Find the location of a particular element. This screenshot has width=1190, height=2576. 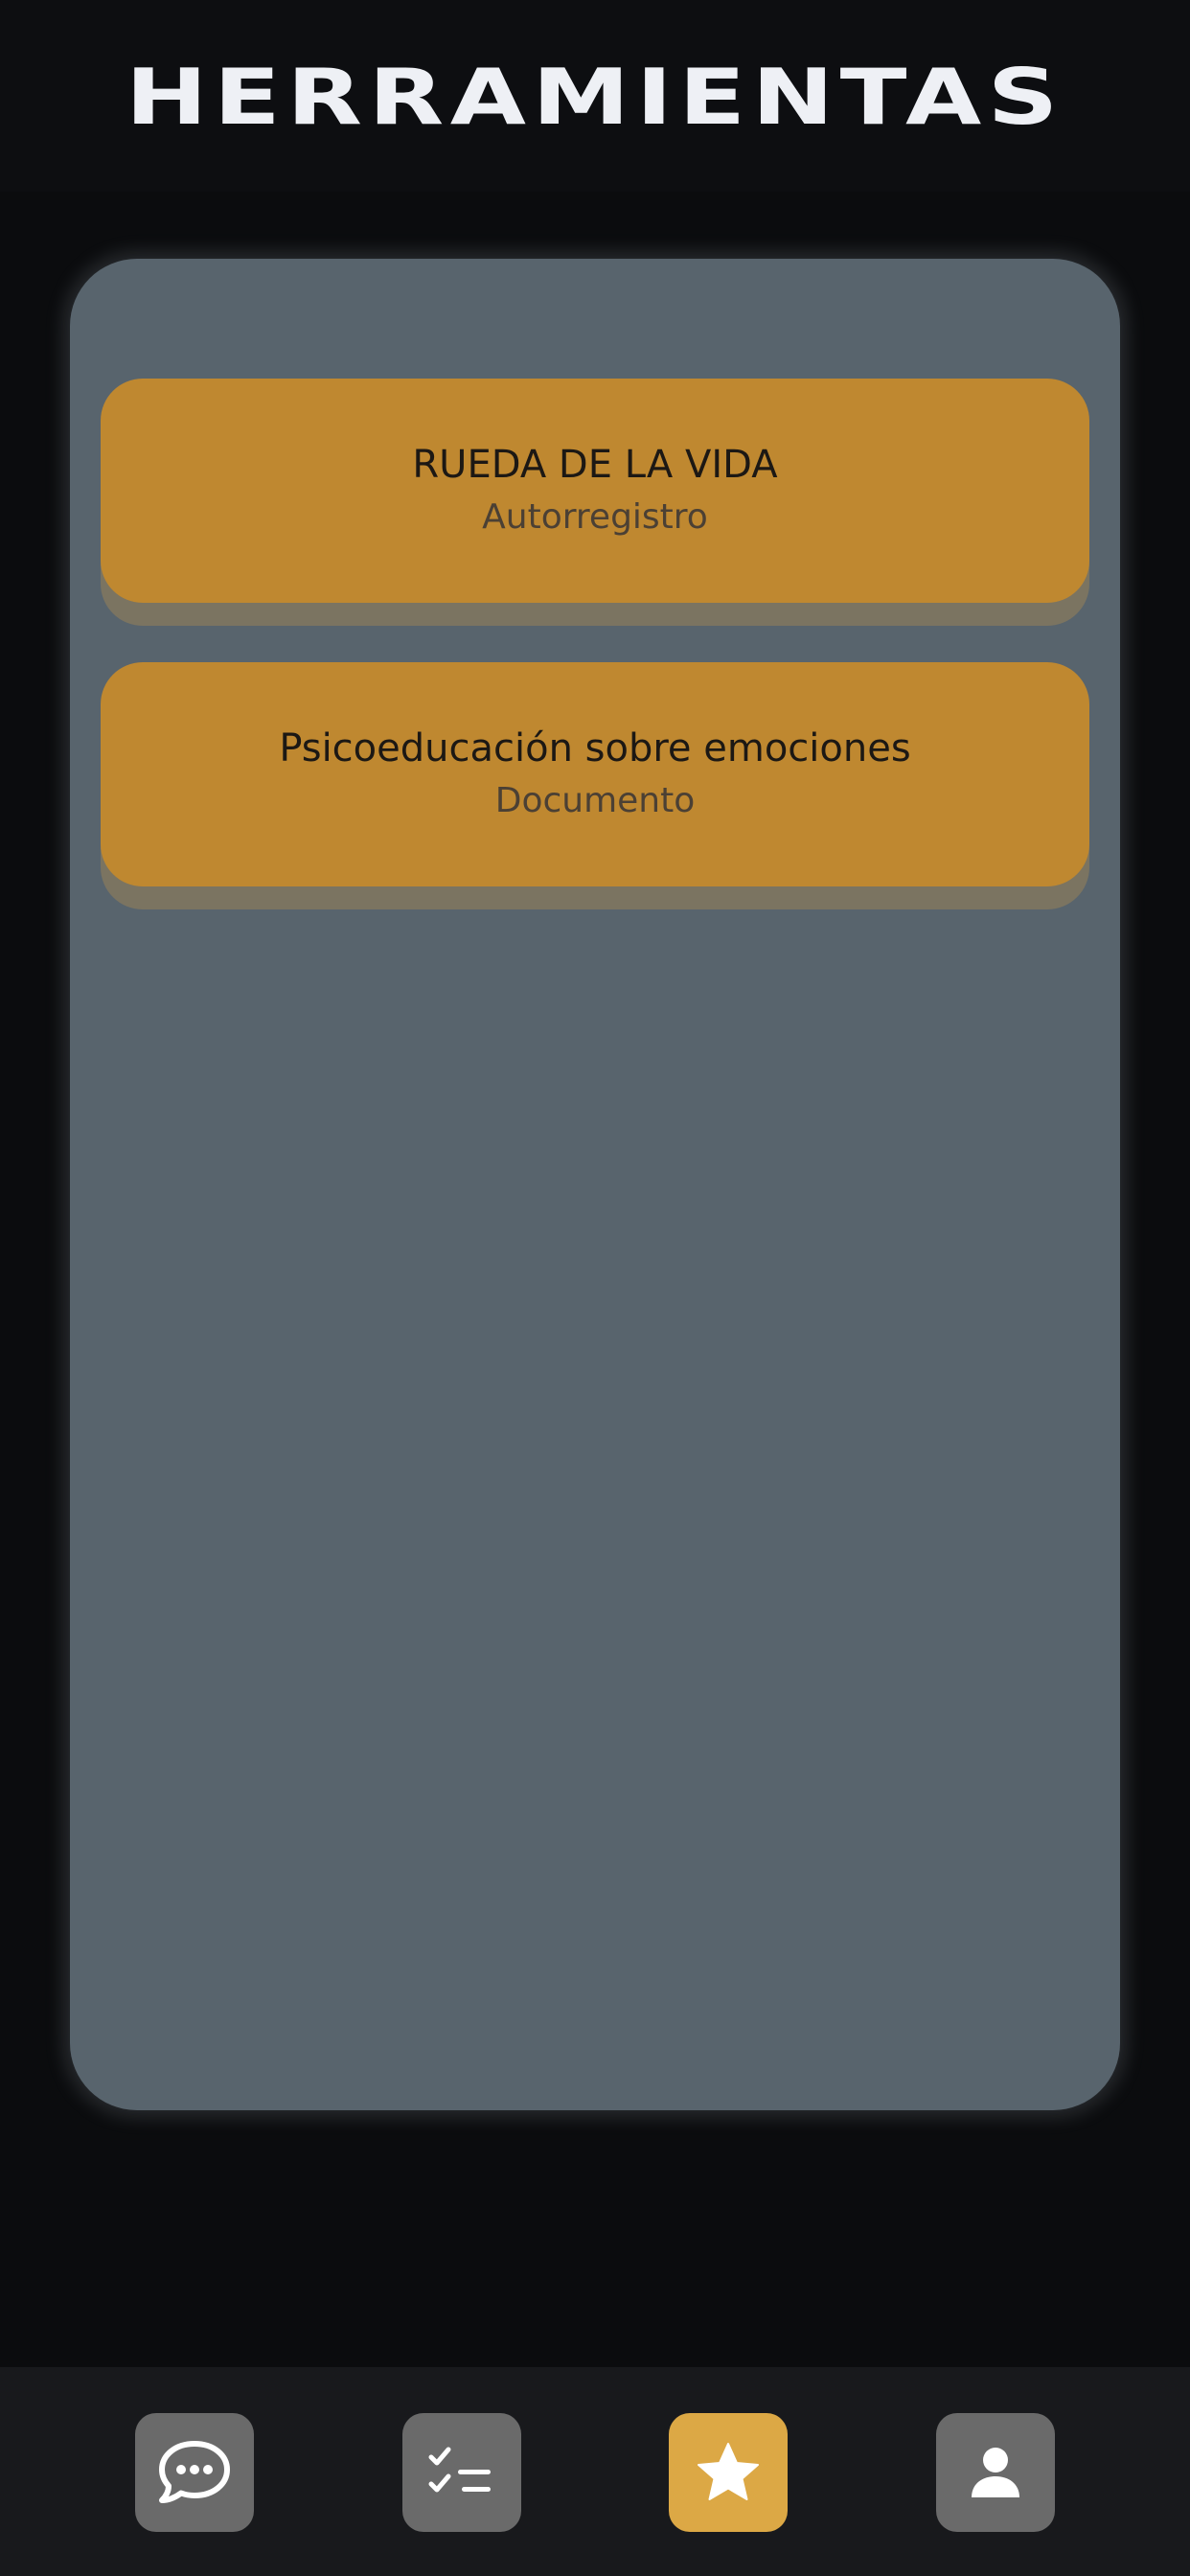

chat-bubble-icon is located at coordinates (195, 2472).